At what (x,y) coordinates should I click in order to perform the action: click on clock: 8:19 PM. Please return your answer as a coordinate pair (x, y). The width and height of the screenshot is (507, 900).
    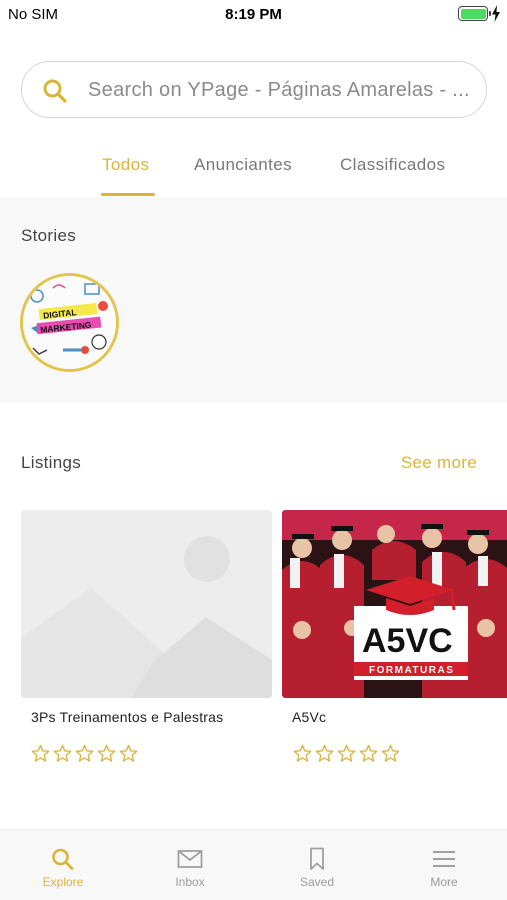
    Looking at the image, I should click on (253, 14).